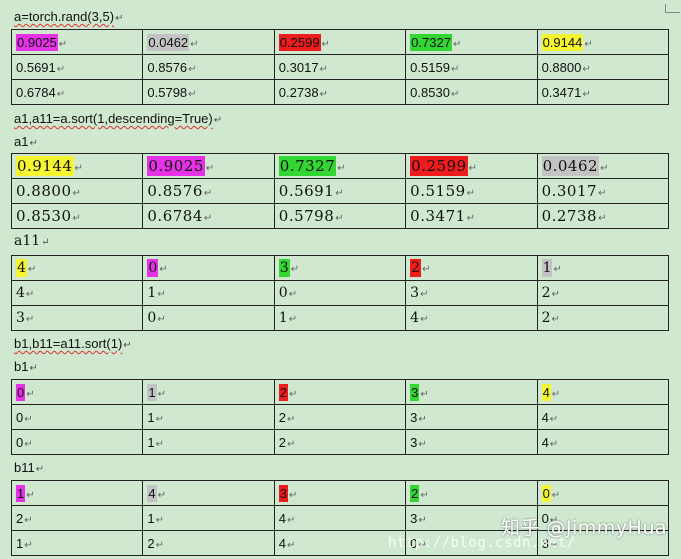 The width and height of the screenshot is (681, 559). Describe the element at coordinates (27, 241) in the screenshot. I see `label-text: a11` at that location.